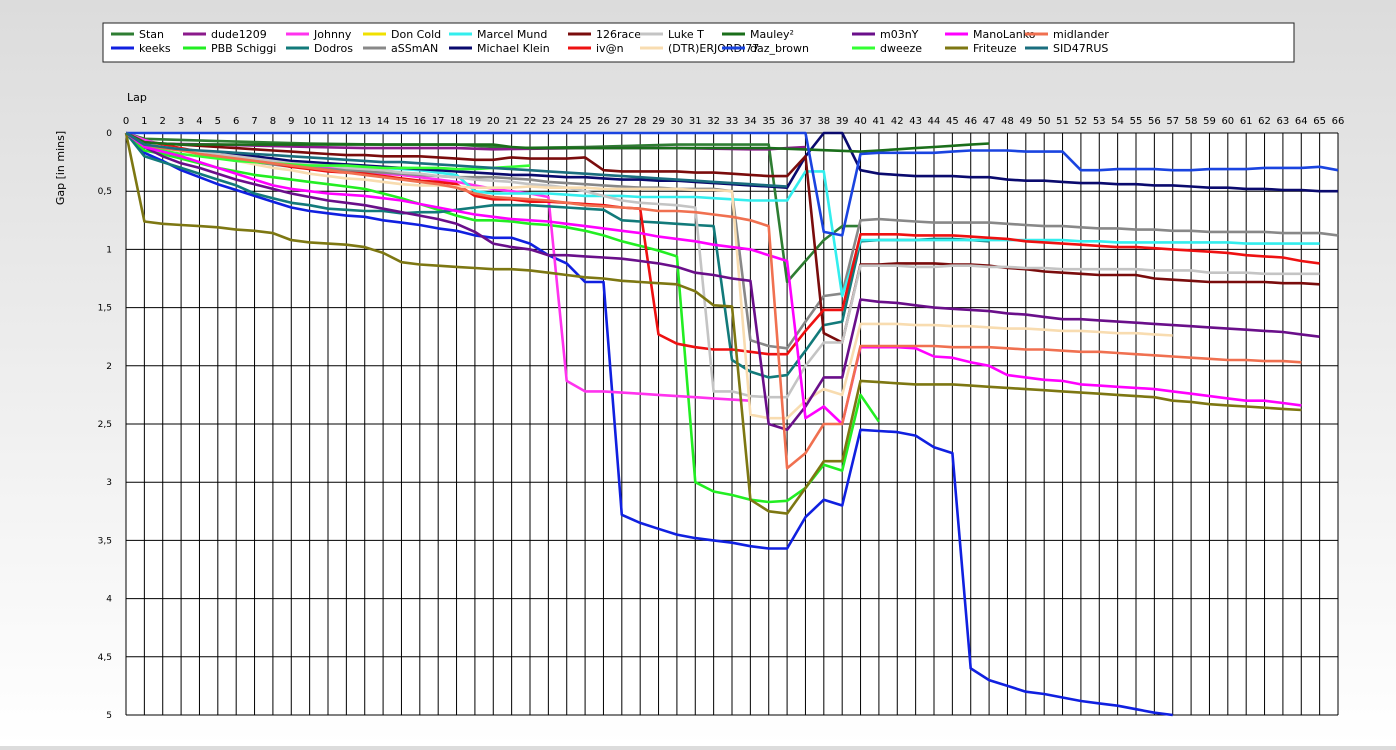 This screenshot has width=1396, height=750. Describe the element at coordinates (901, 48) in the screenshot. I see `legend-label: dweeze` at that location.